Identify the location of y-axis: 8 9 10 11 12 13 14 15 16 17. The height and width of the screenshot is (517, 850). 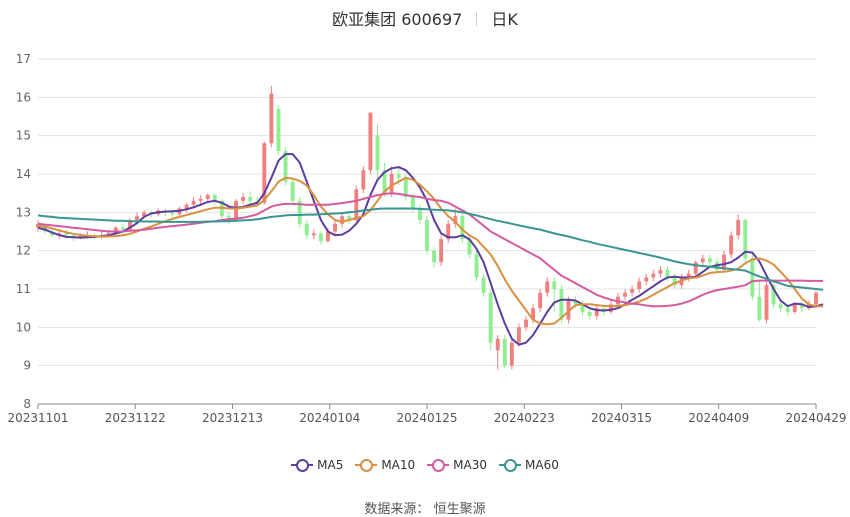
(23, 231).